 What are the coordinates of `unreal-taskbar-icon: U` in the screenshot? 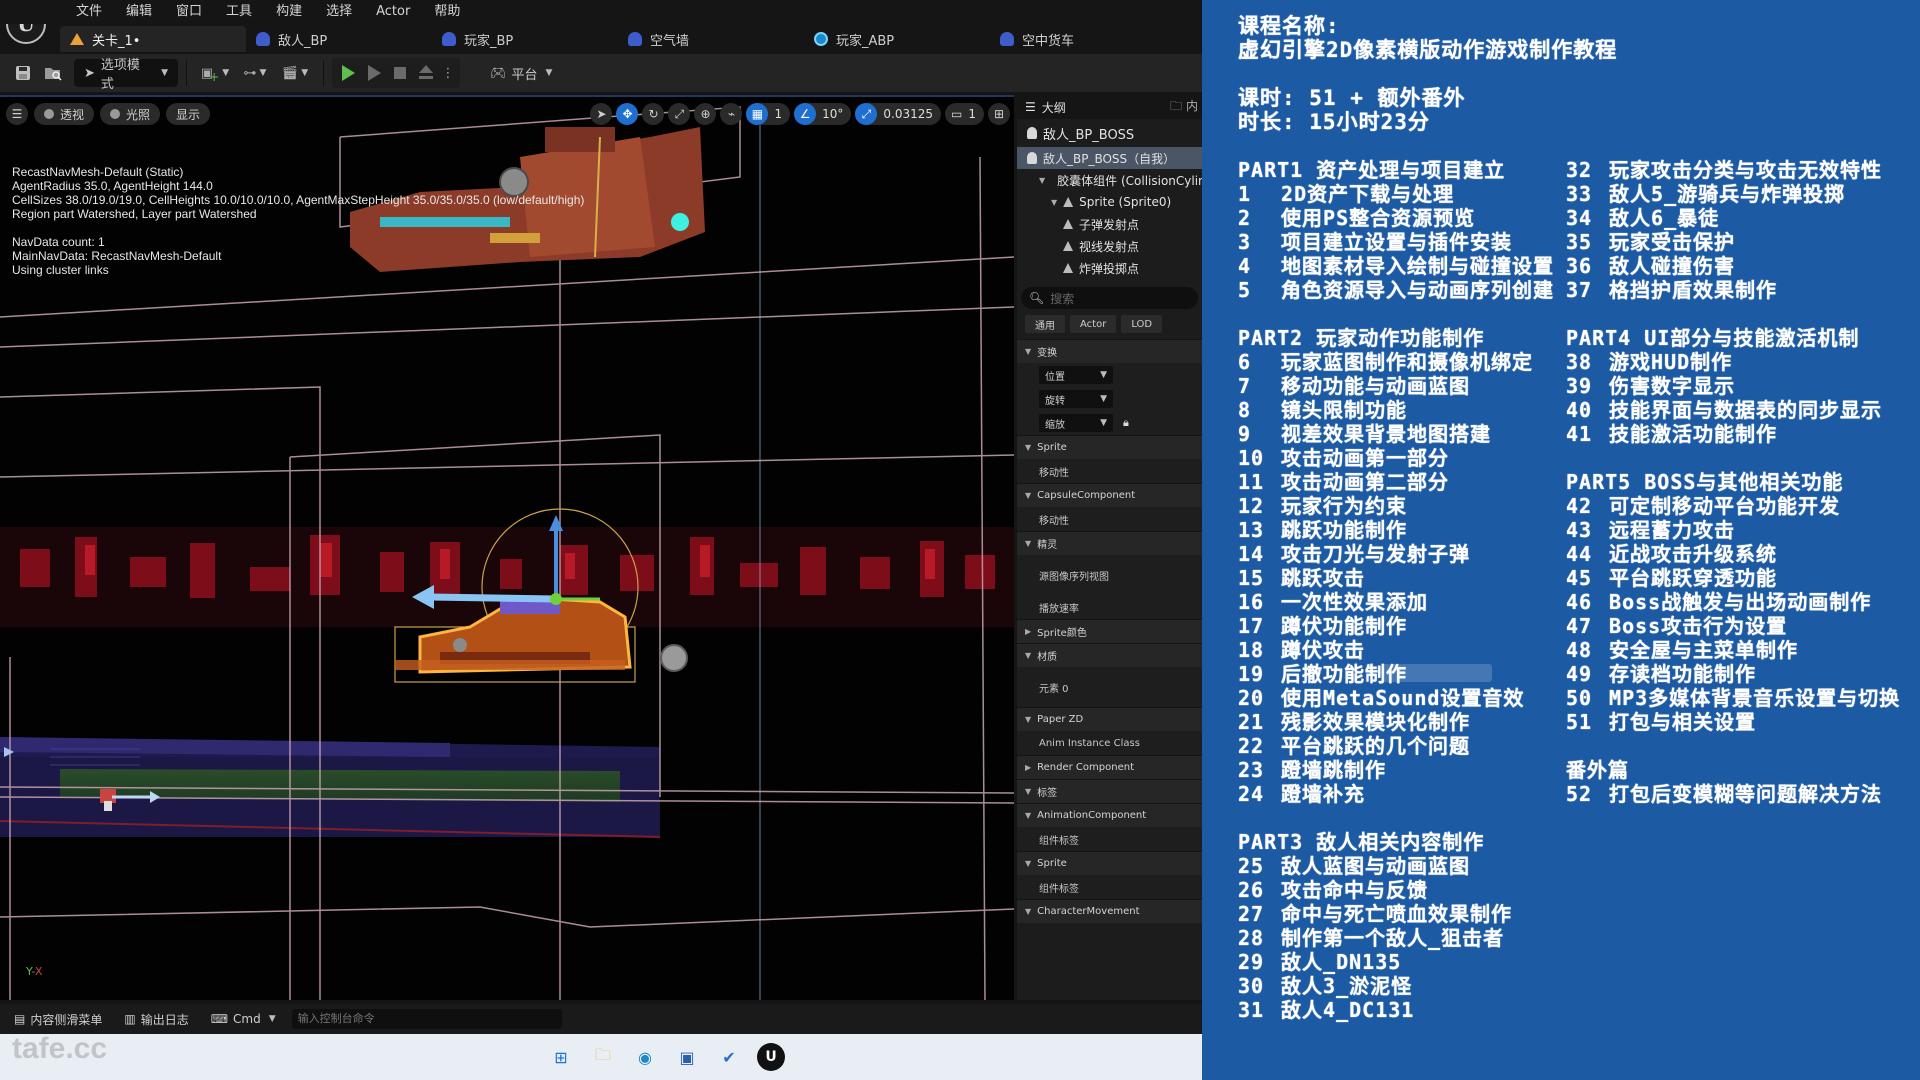 It's located at (771, 1057).